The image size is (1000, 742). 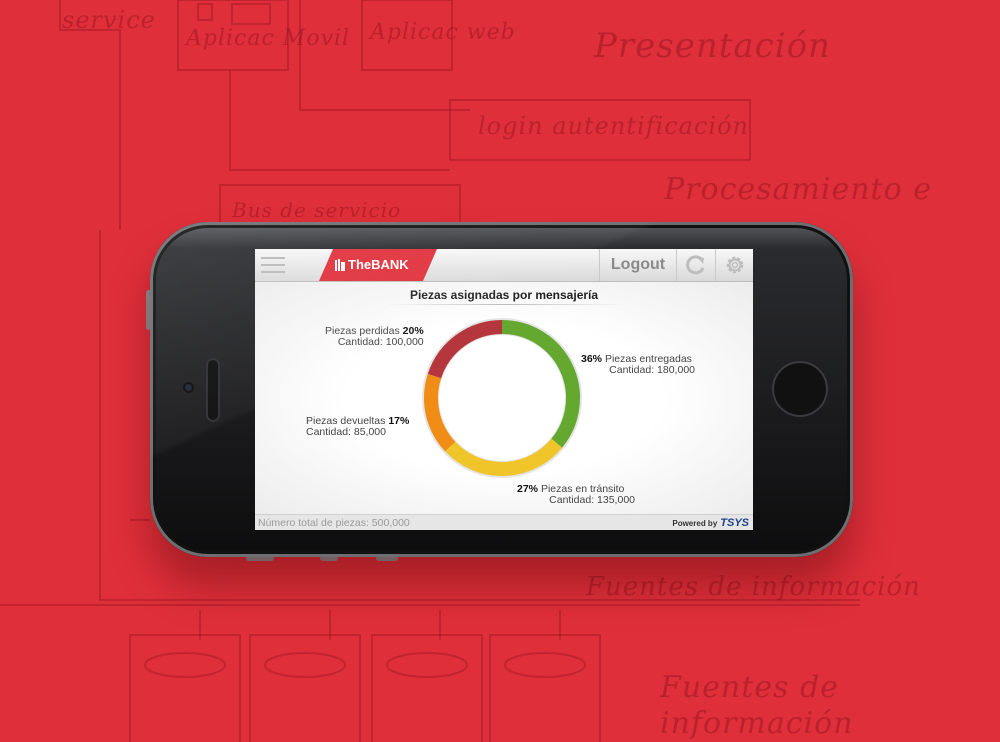 I want to click on sketch-note: Aplicac web, so click(x=443, y=32).